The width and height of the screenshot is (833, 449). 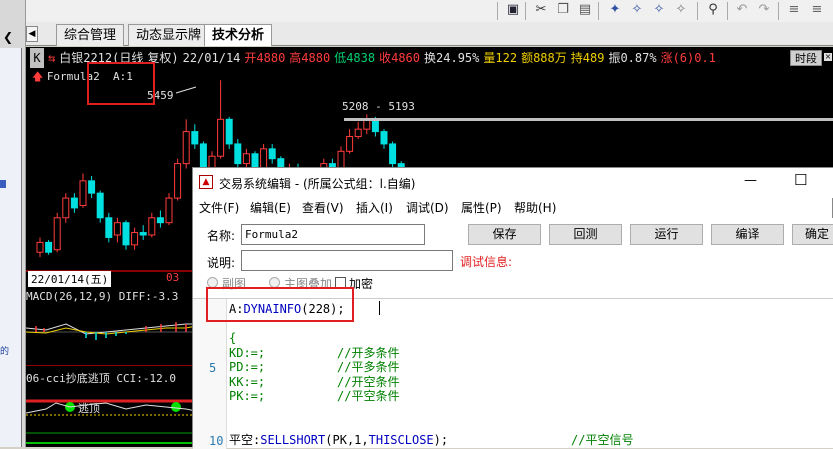 What do you see at coordinates (347, 260) in the screenshot?
I see `desc-field` at bounding box center [347, 260].